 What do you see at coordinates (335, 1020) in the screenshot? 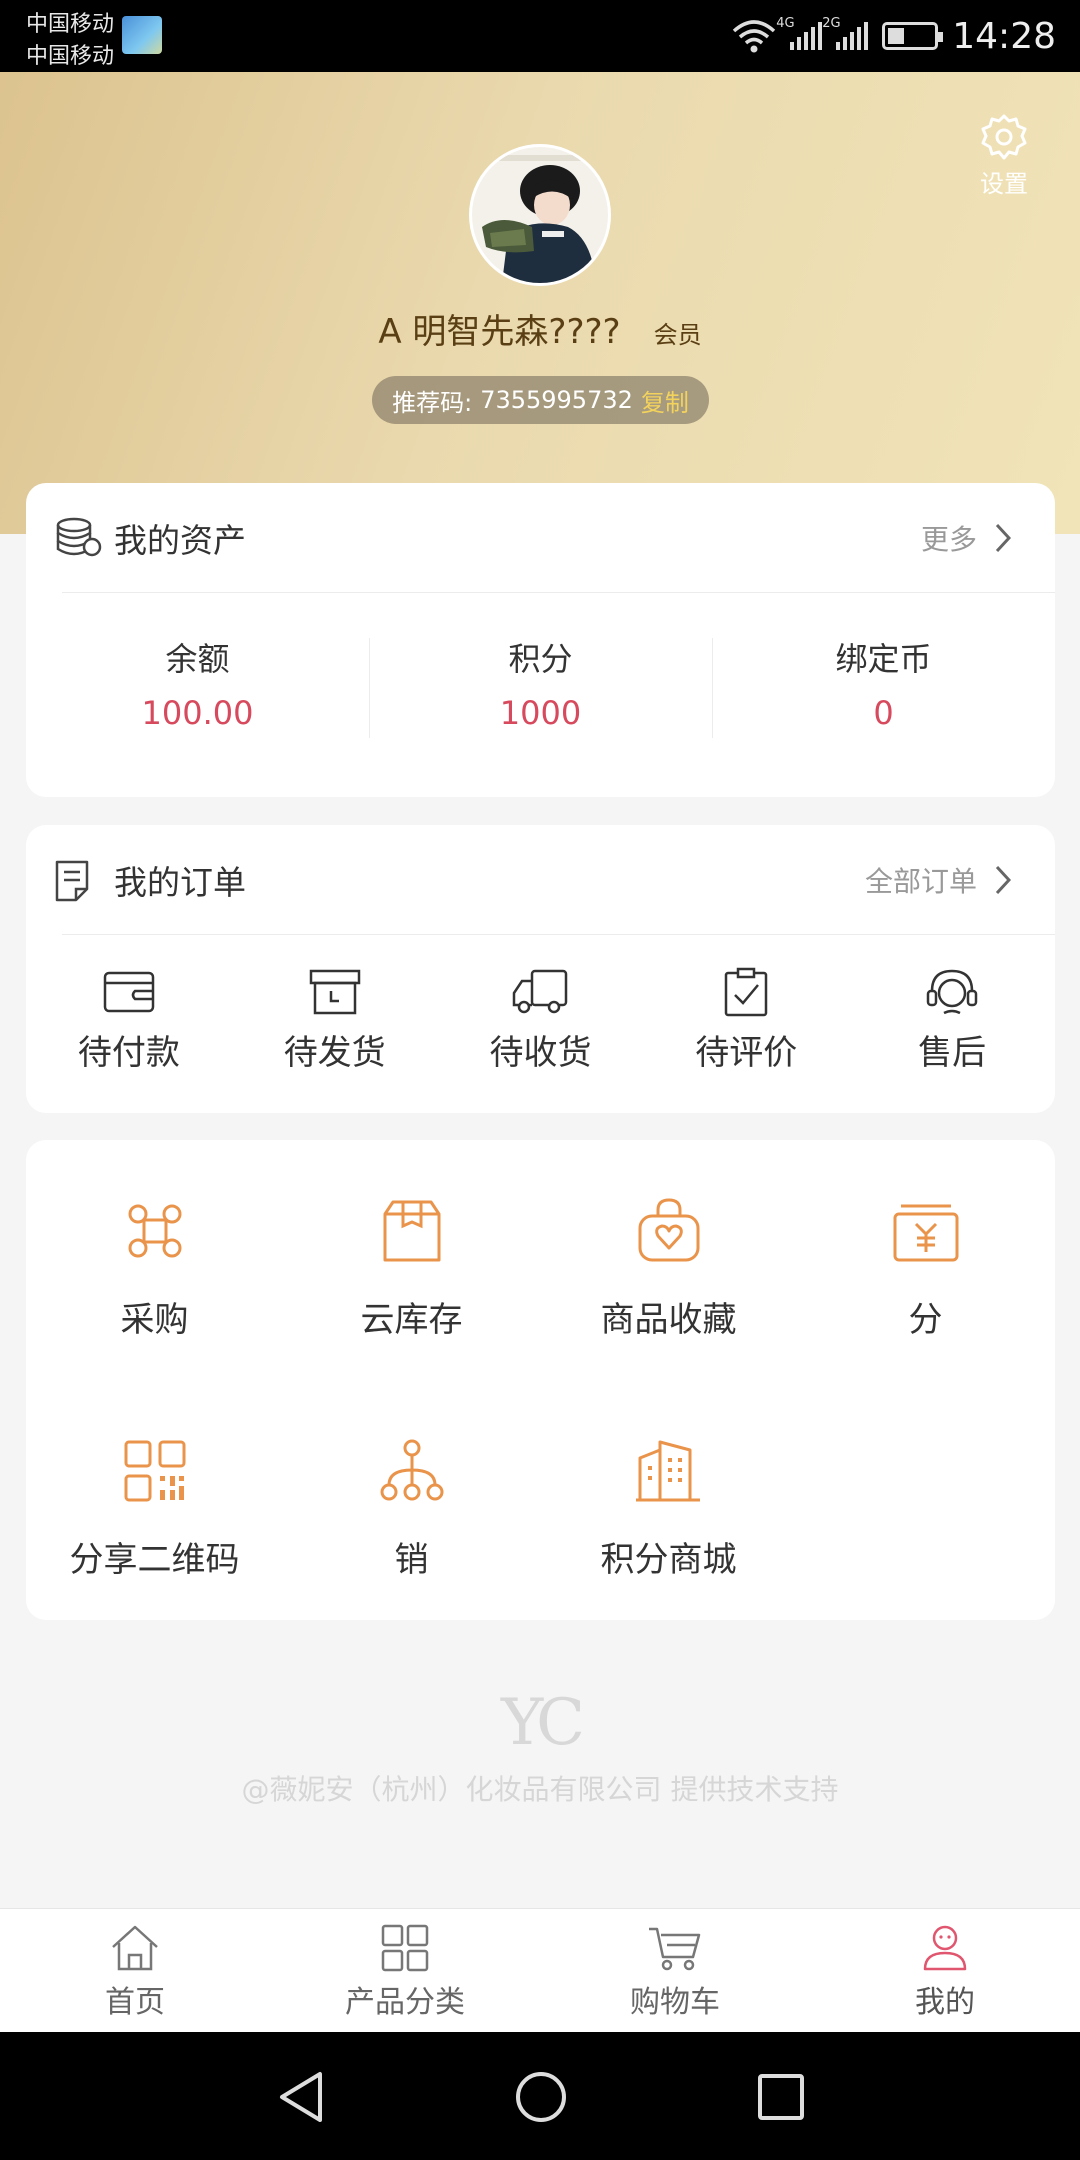
I see `order-pending-shipment: 待发货` at bounding box center [335, 1020].